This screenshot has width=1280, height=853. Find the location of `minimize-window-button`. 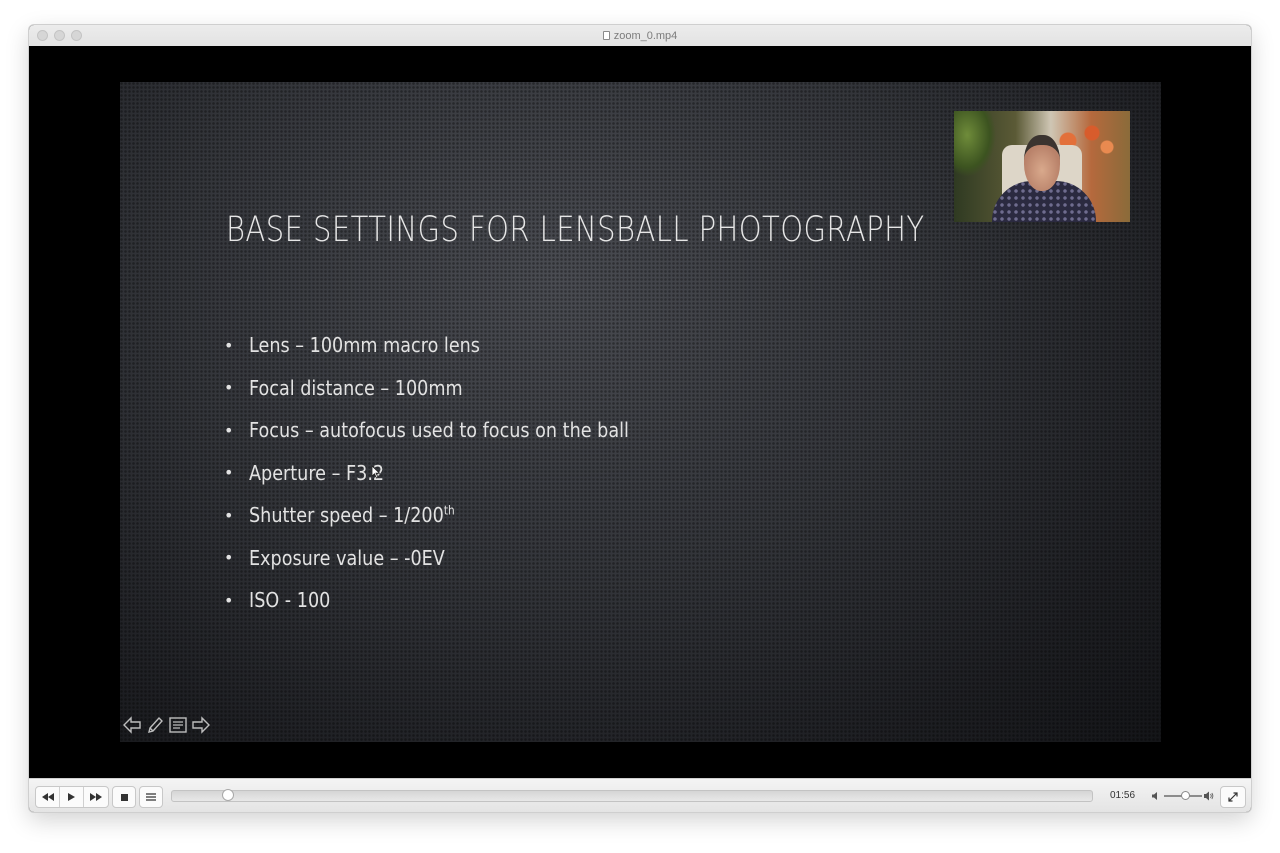

minimize-window-button is located at coordinates (59, 35).